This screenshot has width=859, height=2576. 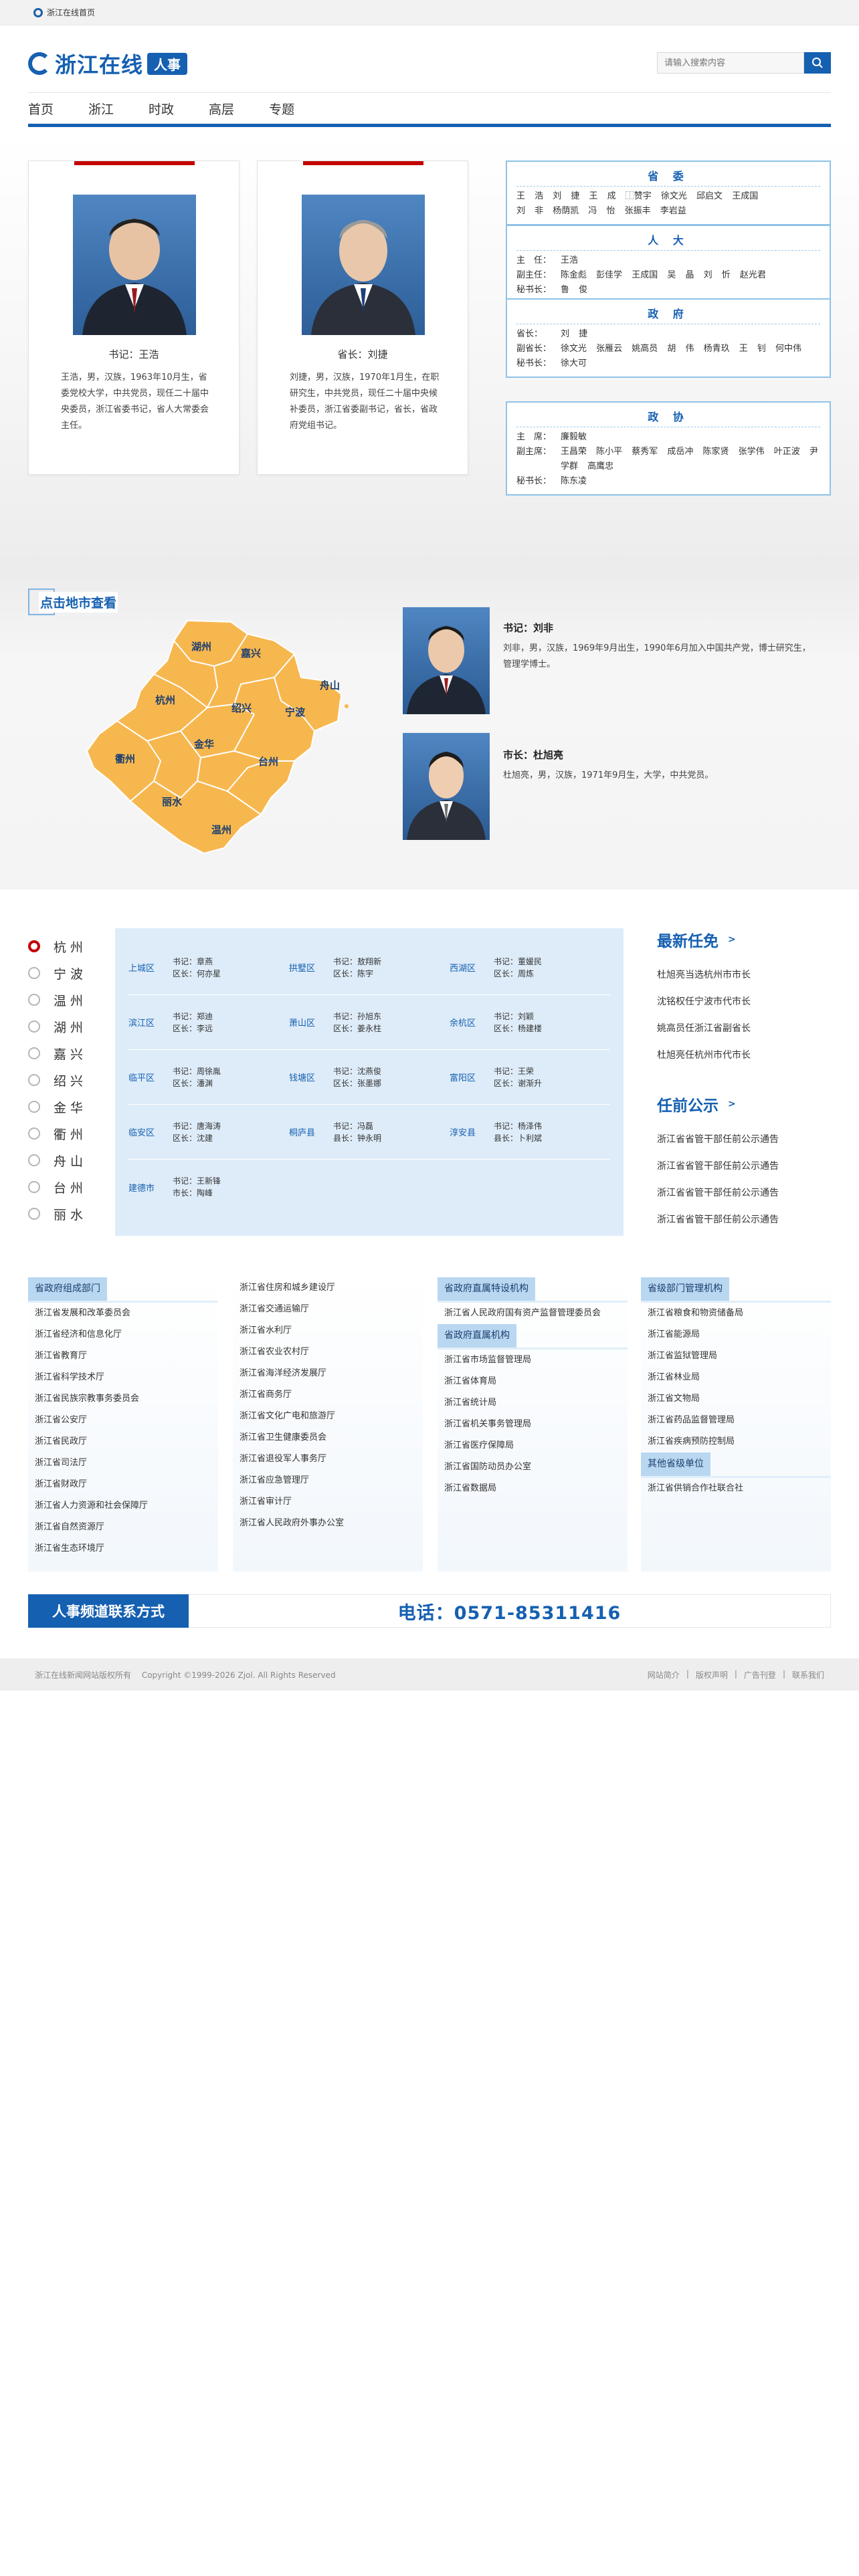 What do you see at coordinates (530, 1132) in the screenshot?
I see `district-item: 淳安县 书记：杨泽伟 县长：卜利斌` at bounding box center [530, 1132].